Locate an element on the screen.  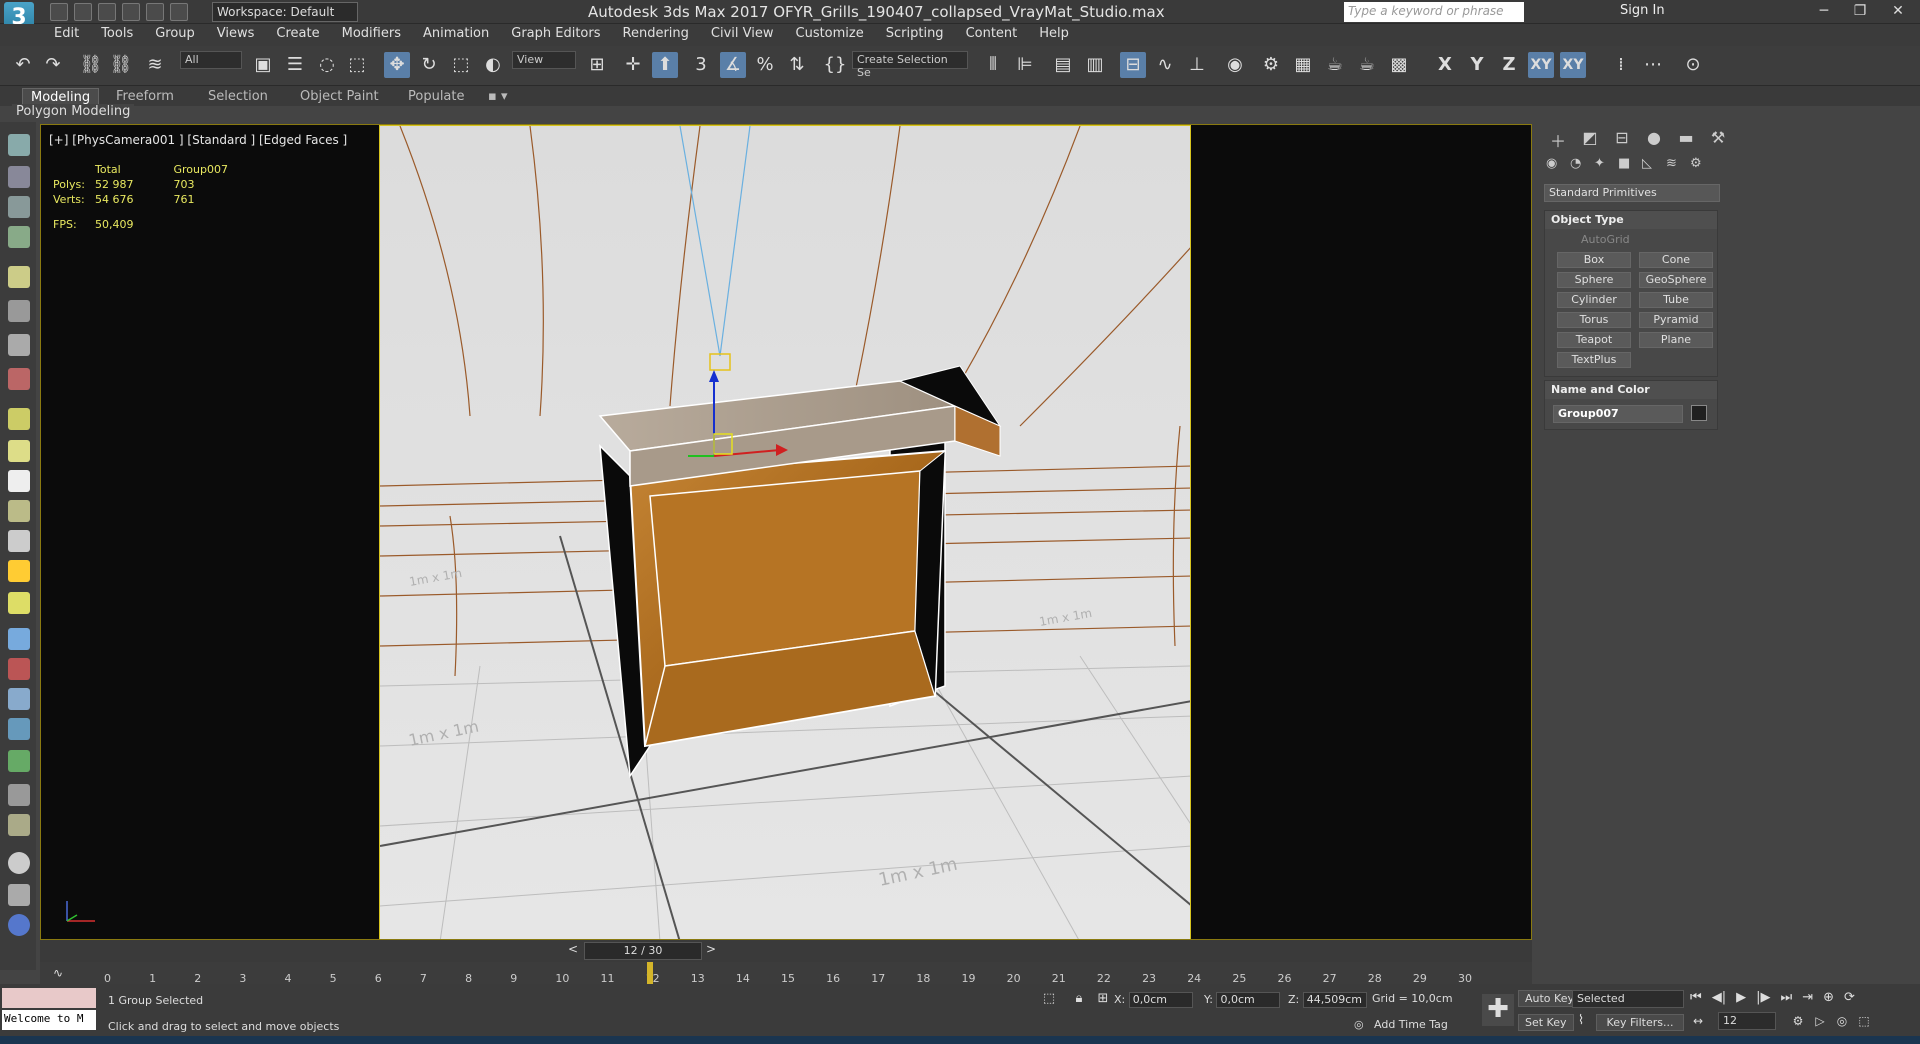
previous-frame-arrow-icon: < is located at coordinates (573, 949).